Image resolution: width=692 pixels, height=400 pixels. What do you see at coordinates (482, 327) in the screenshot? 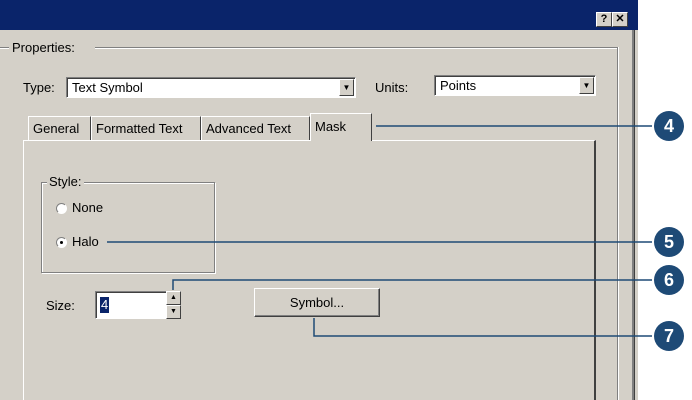
I see `callout-7-line` at bounding box center [482, 327].